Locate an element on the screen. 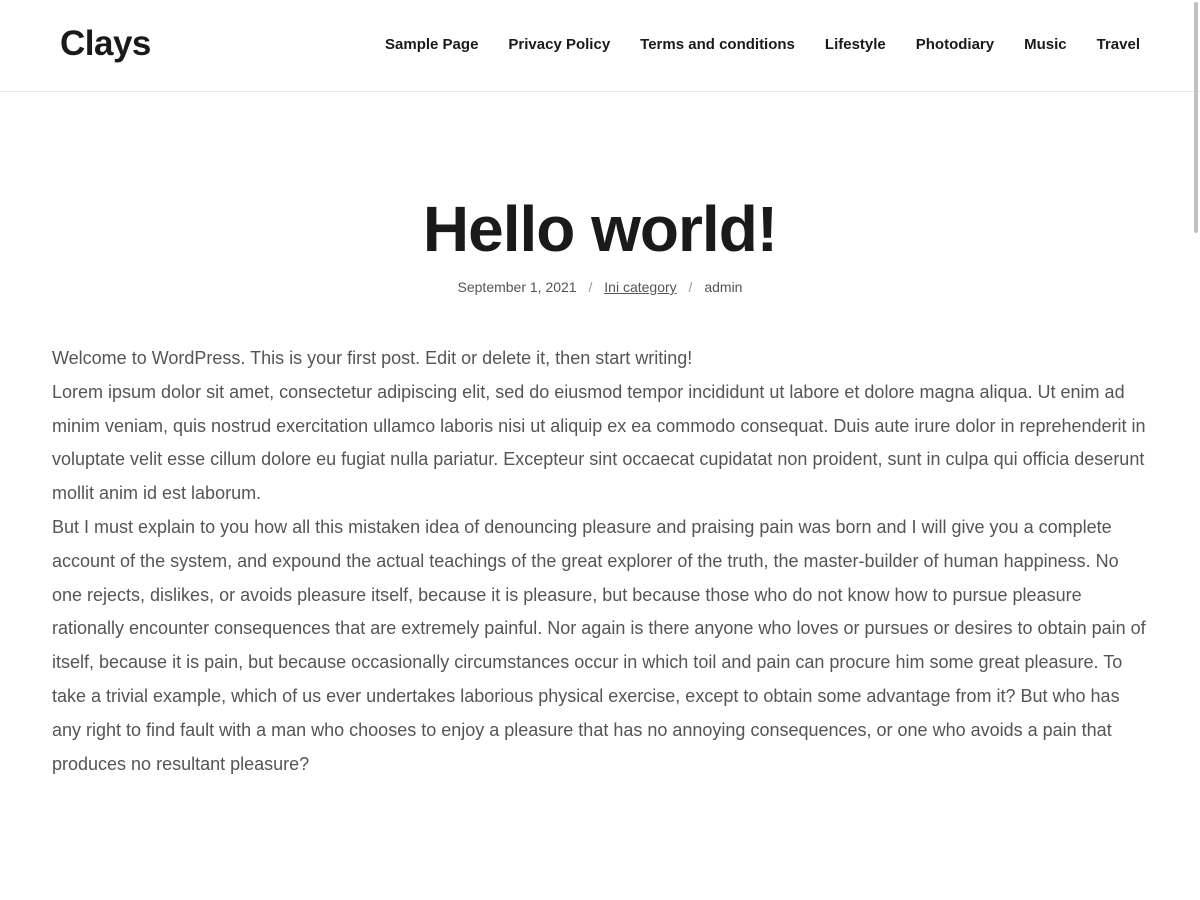 The image size is (1200, 900). nav-sample-page: Sample Page is located at coordinates (431, 44).